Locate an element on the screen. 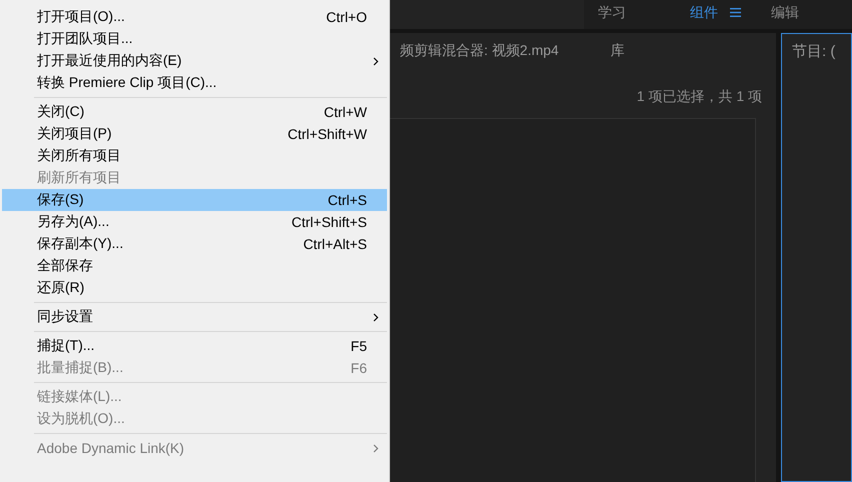 The image size is (852, 482). menu-item: 关闭所有项目 is located at coordinates (194, 156).